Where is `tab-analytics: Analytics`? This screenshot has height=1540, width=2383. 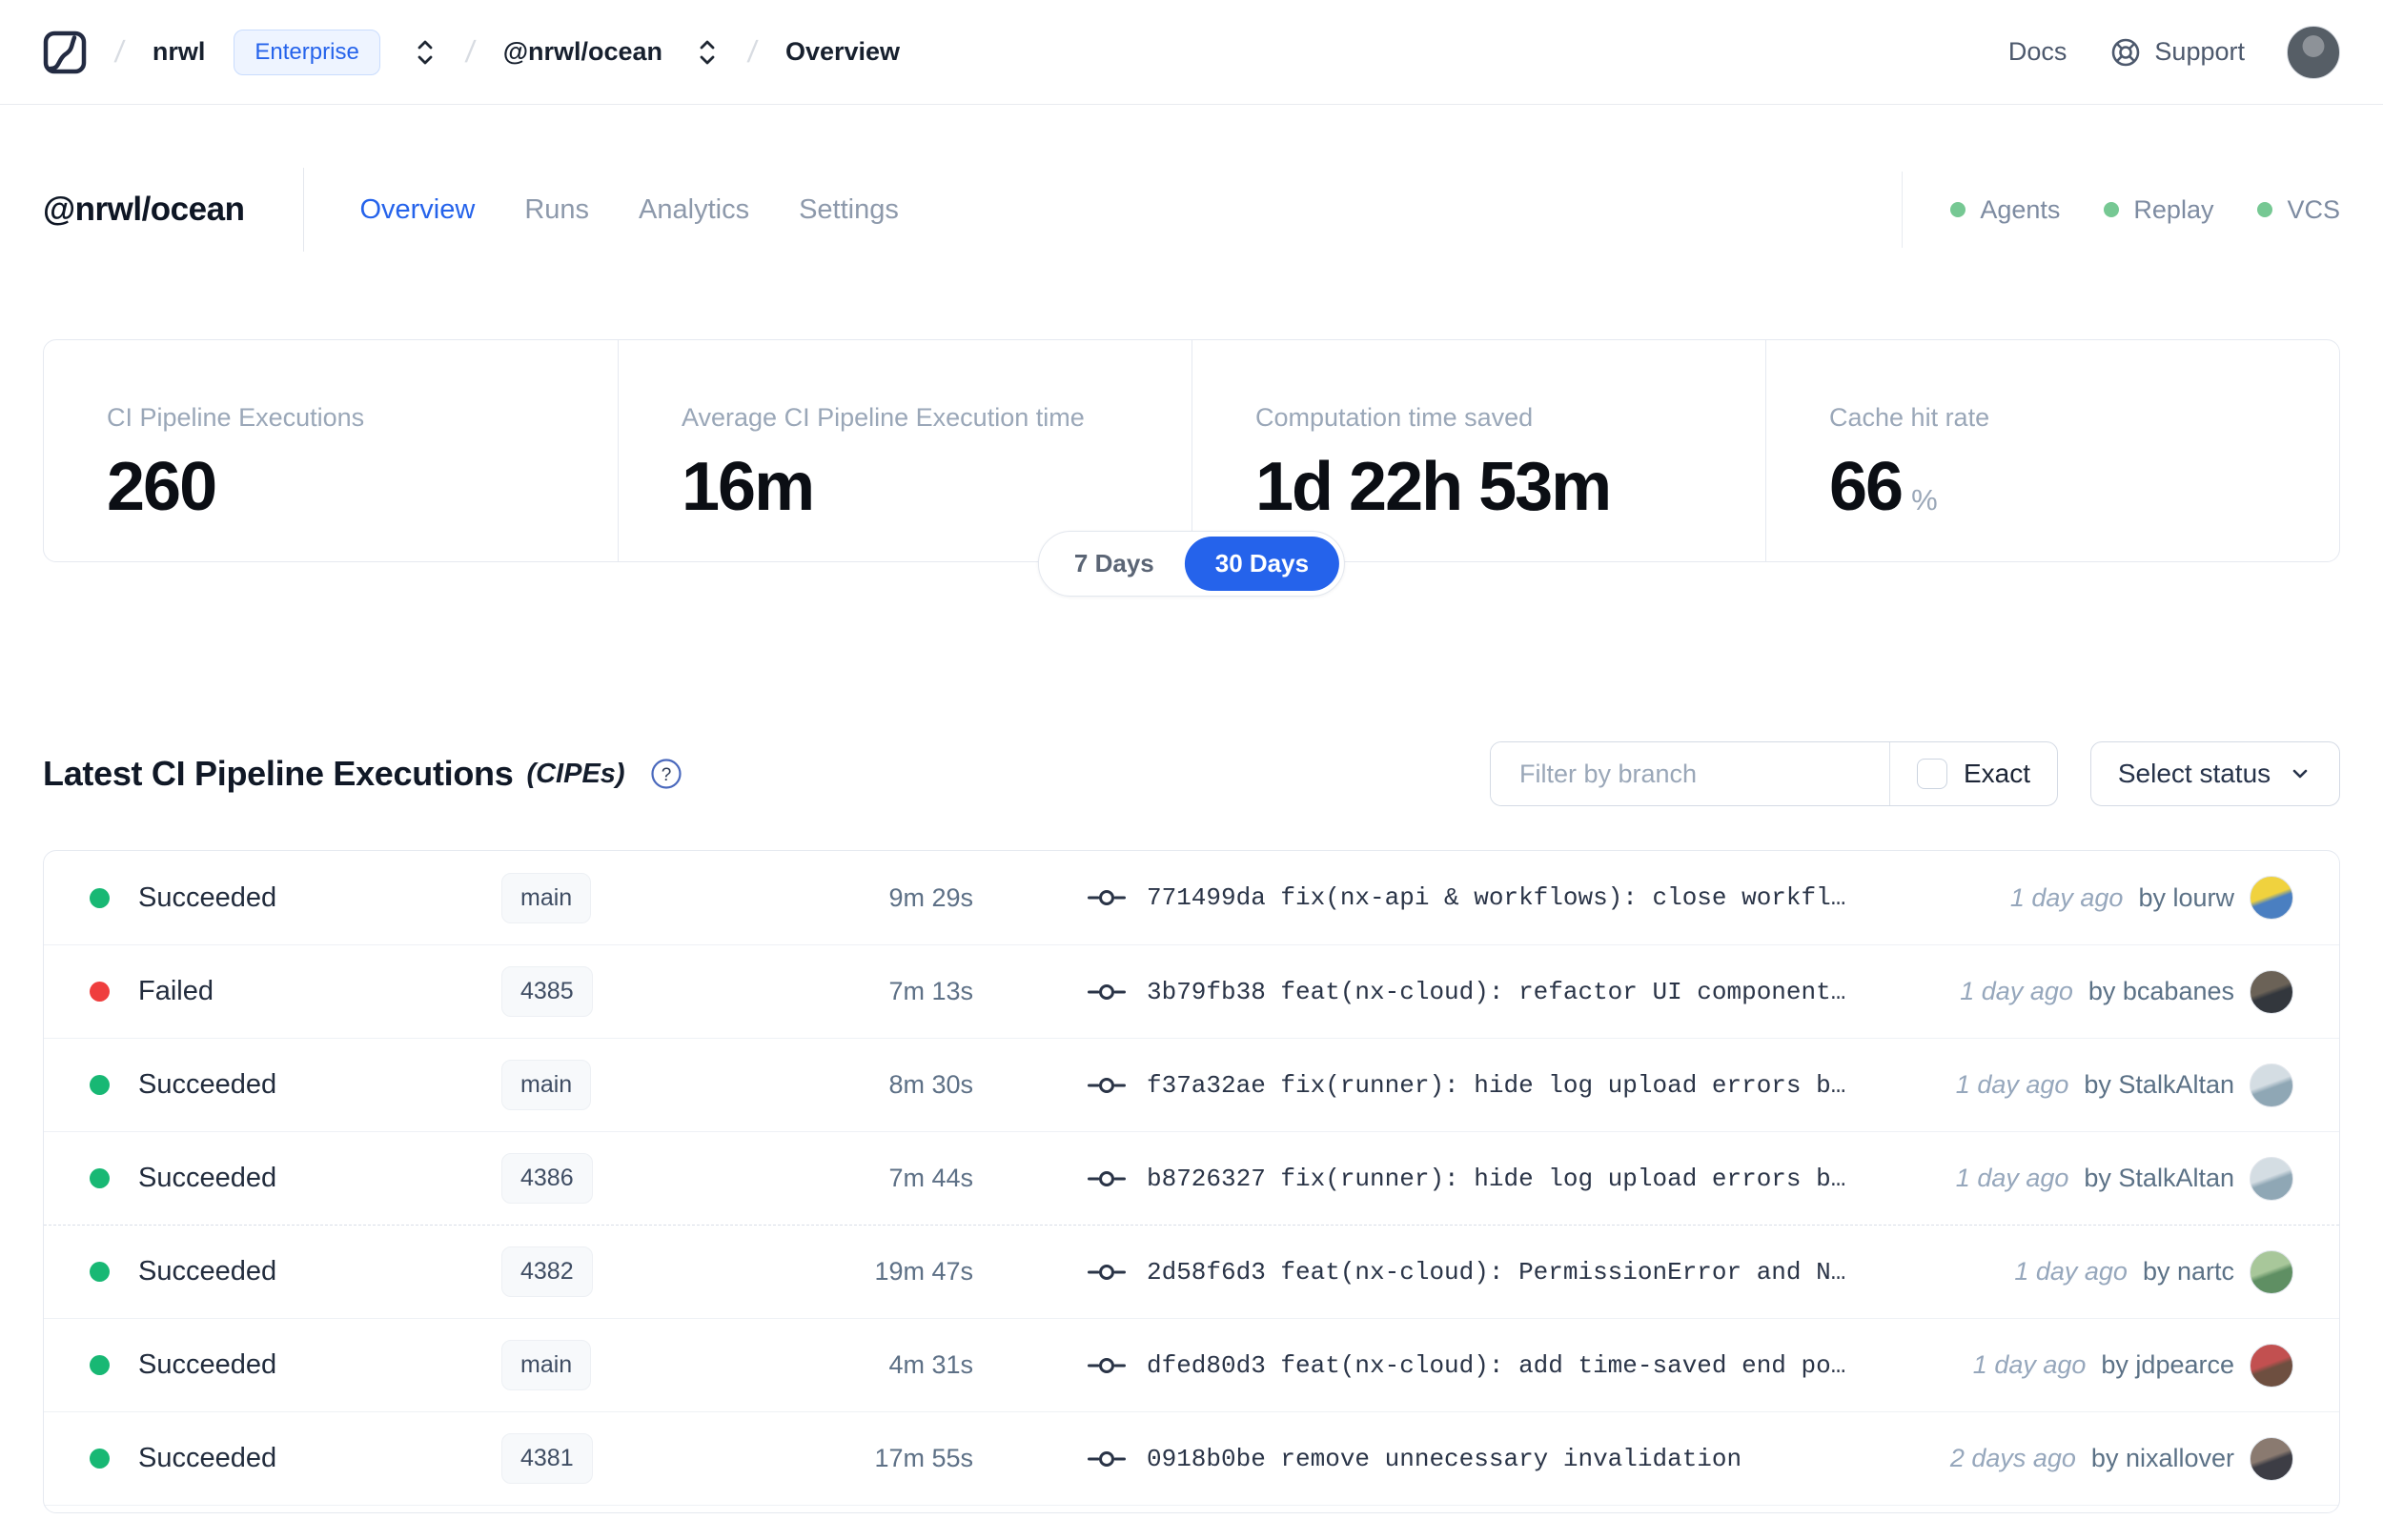 tab-analytics: Analytics is located at coordinates (694, 210).